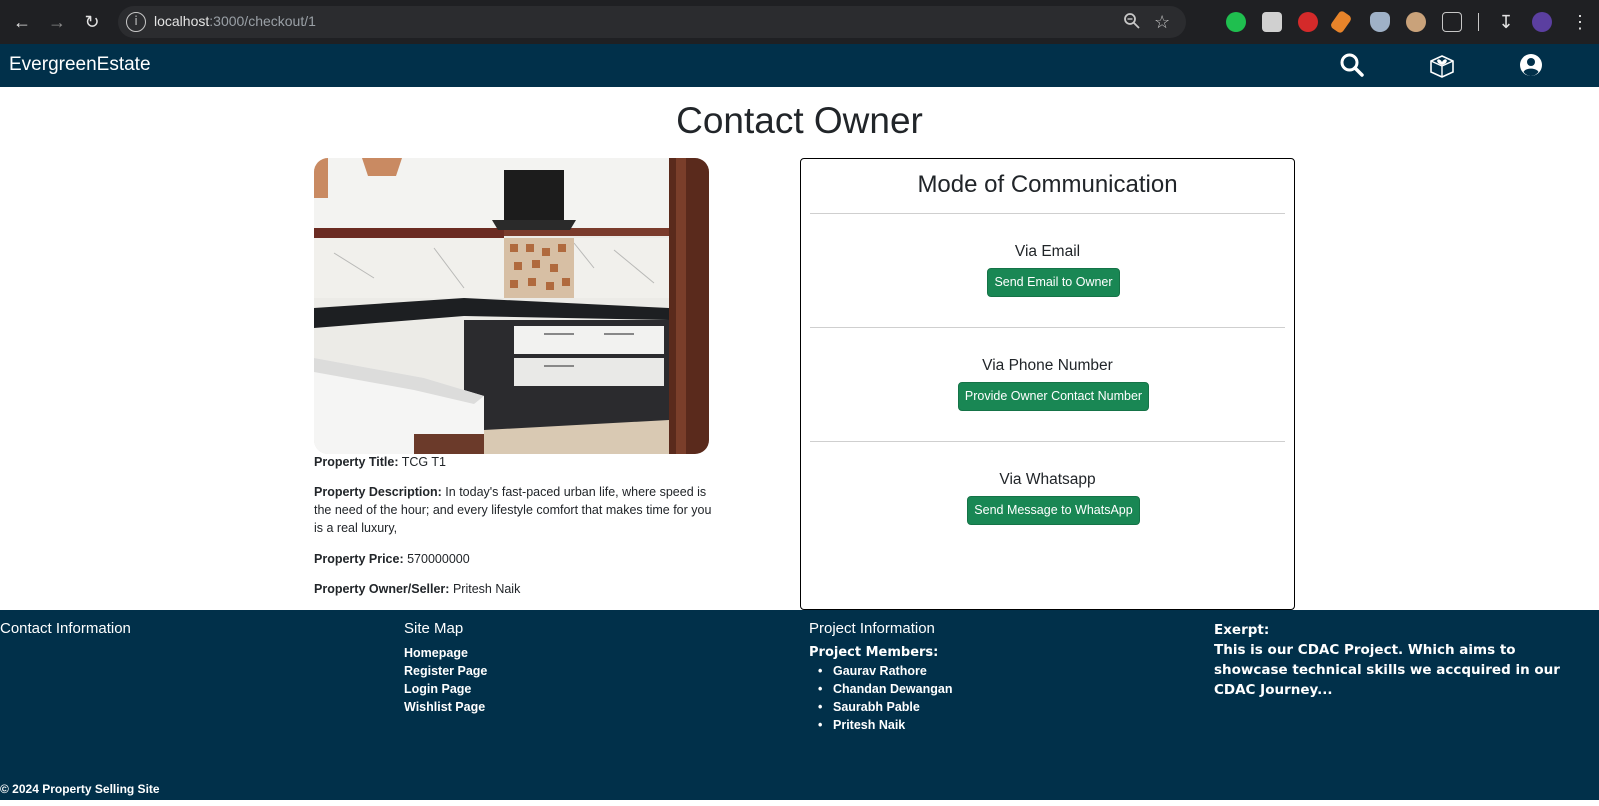 The image size is (1599, 806). What do you see at coordinates (1047, 251) in the screenshot?
I see `via-email-label: Via Email` at bounding box center [1047, 251].